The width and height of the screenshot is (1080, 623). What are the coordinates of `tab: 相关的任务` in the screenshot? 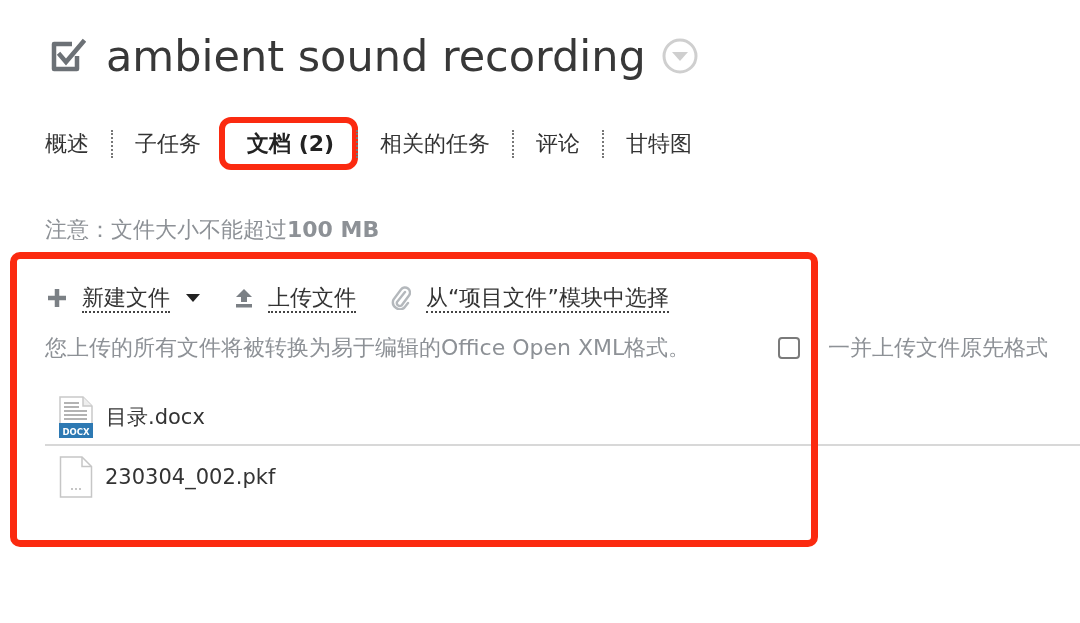 It's located at (434, 144).